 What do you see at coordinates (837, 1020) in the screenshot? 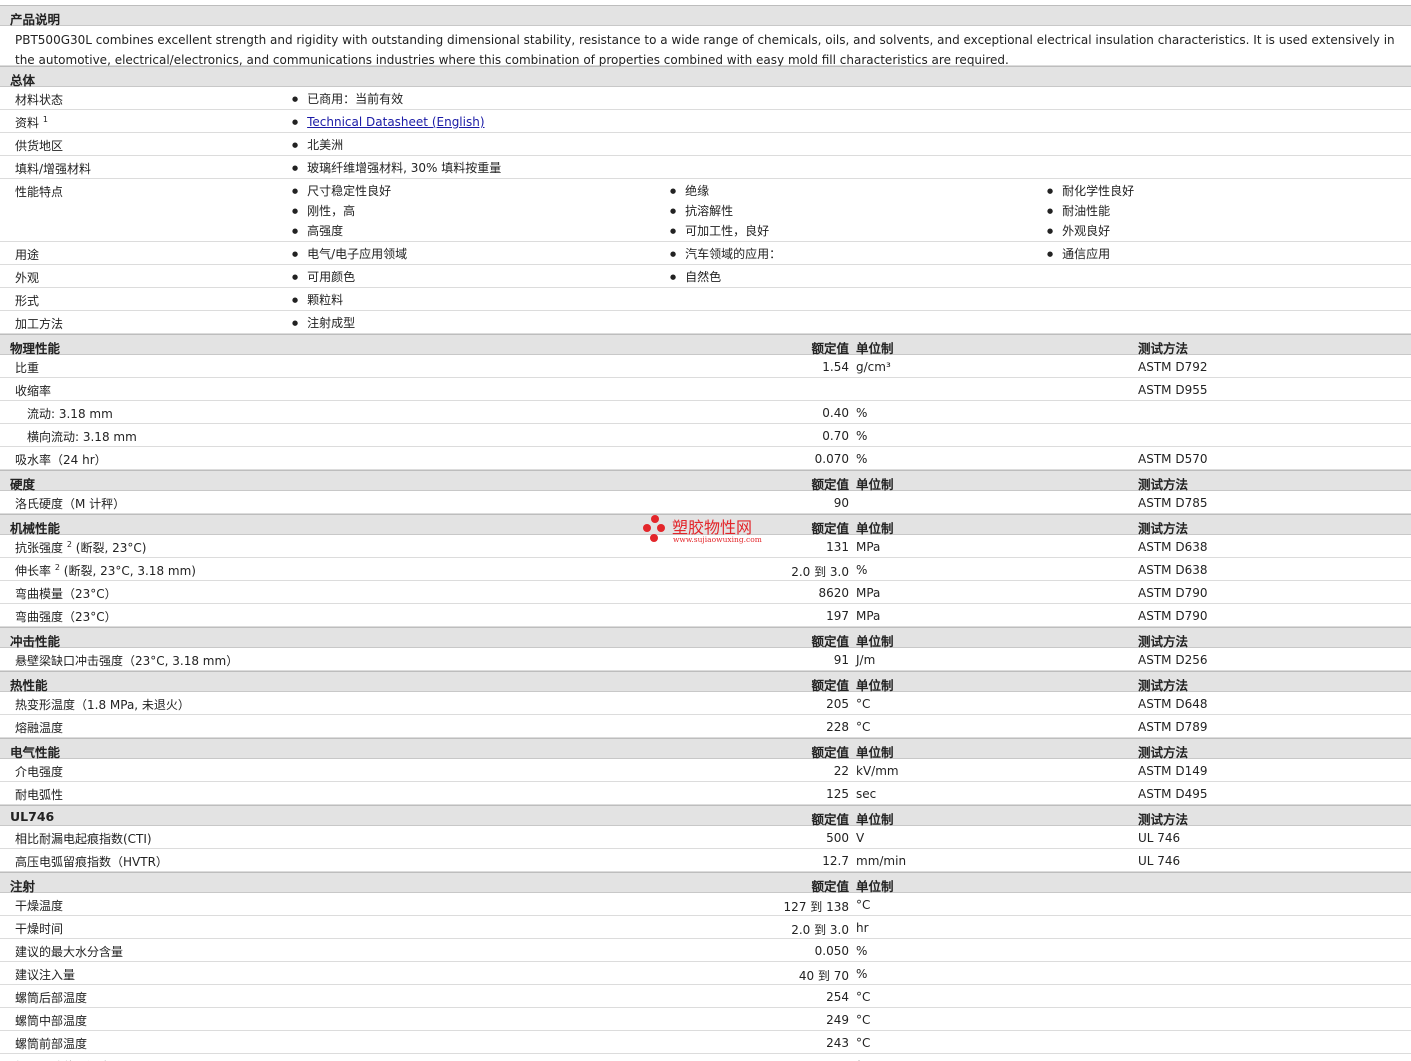
I see `property-value: 249` at bounding box center [837, 1020].